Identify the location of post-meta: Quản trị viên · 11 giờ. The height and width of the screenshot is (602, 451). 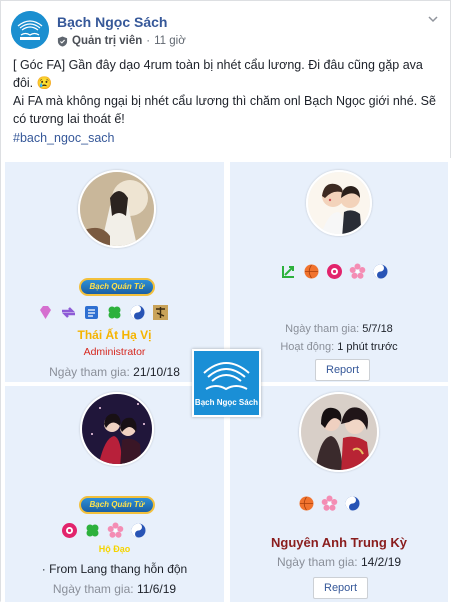
(121, 41).